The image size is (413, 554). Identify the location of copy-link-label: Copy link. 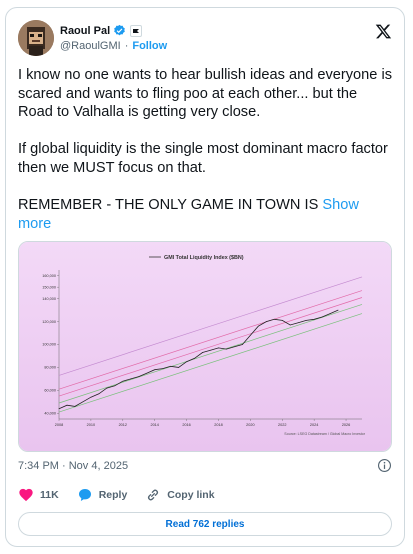
(191, 495).